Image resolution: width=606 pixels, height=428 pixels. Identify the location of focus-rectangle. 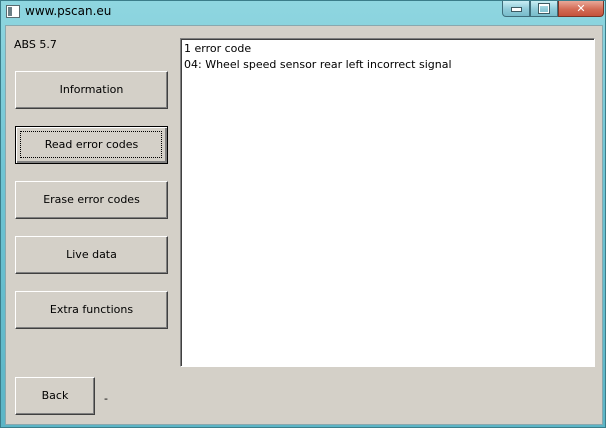
(91, 144).